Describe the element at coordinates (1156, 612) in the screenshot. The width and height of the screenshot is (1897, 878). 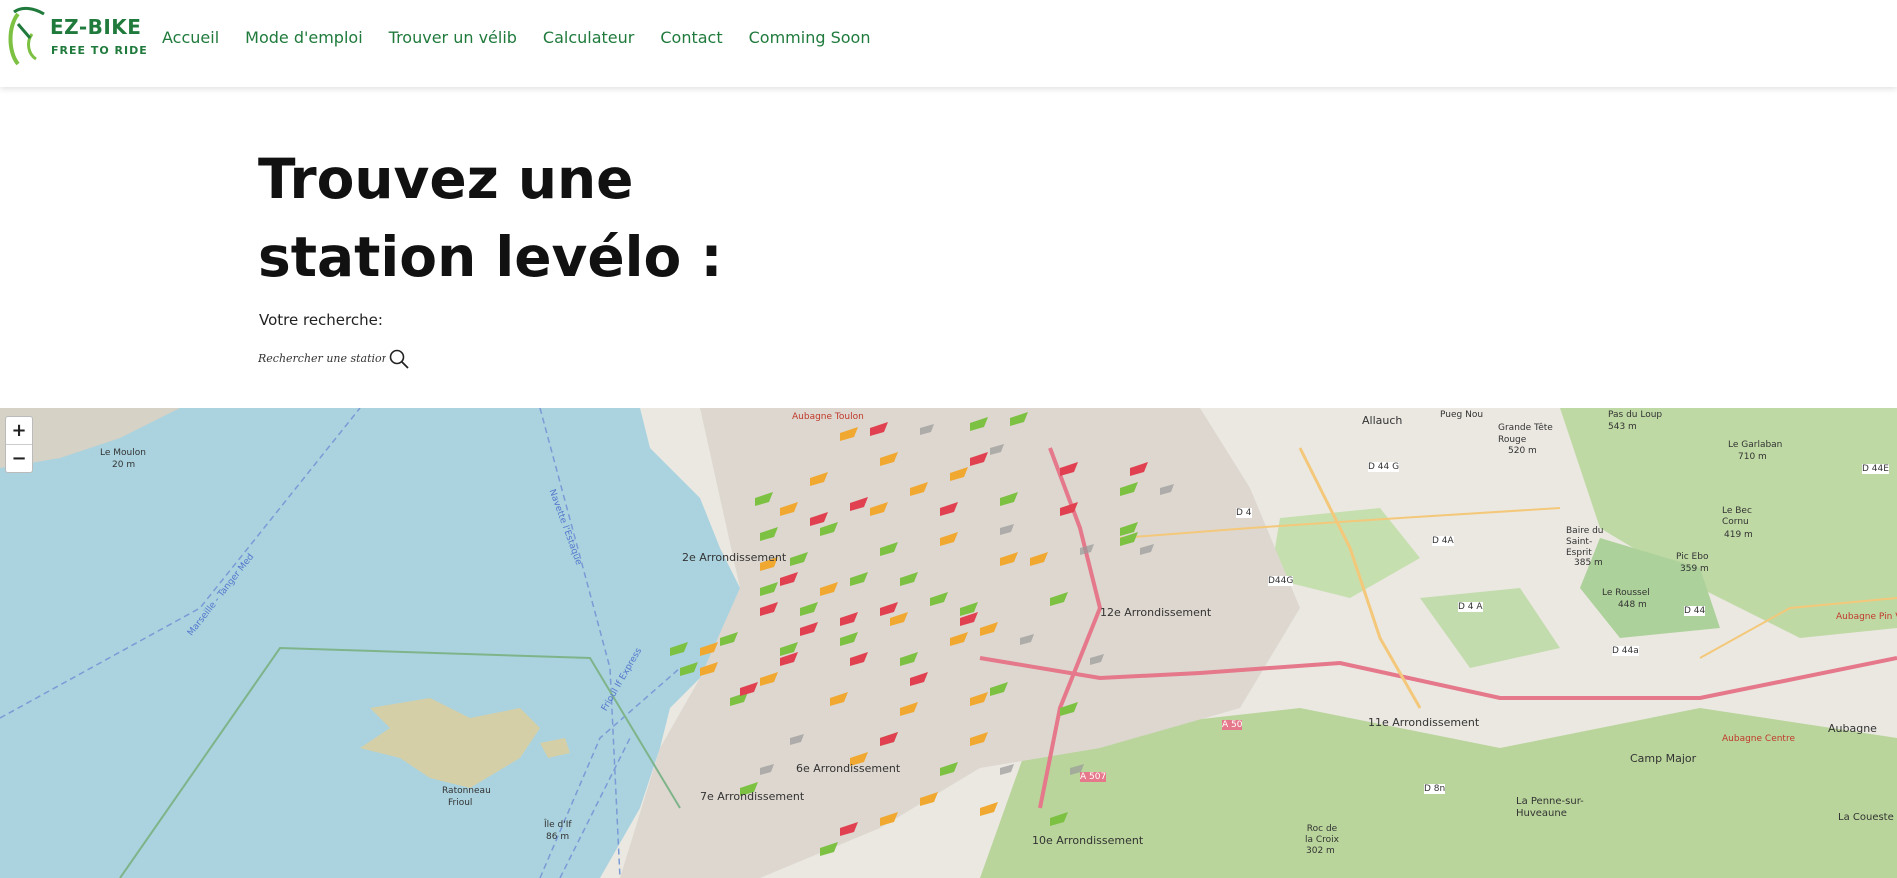
I see `map-label: 12e Arrondissement` at that location.